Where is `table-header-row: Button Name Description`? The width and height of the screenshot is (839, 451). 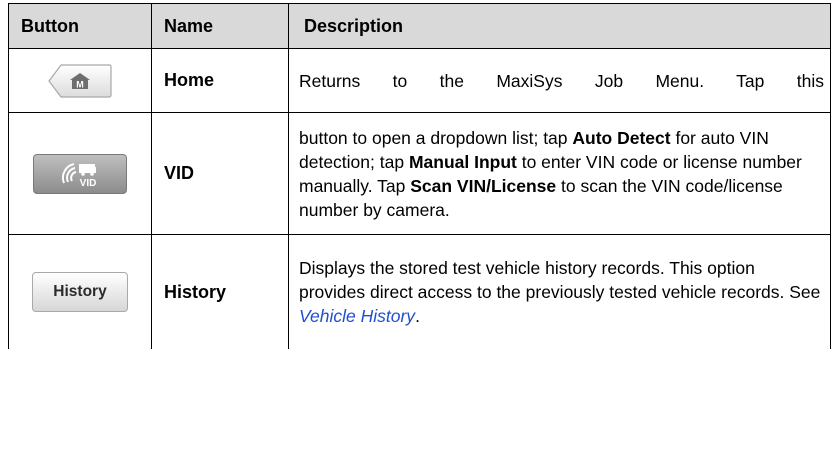 table-header-row: Button Name Description is located at coordinates (419, 26).